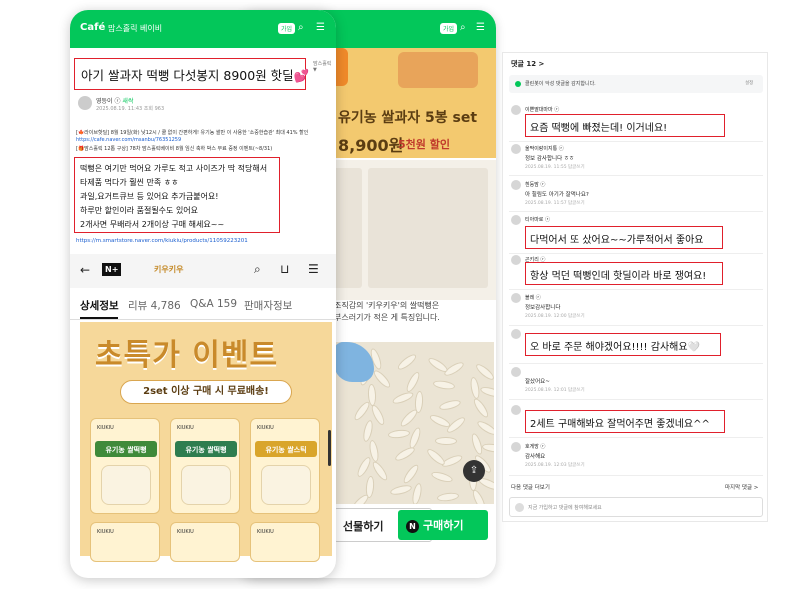 This screenshot has height=589, width=800. Describe the element at coordinates (213, 304) in the screenshot. I see `tab-qna: Q&A 159` at that location.